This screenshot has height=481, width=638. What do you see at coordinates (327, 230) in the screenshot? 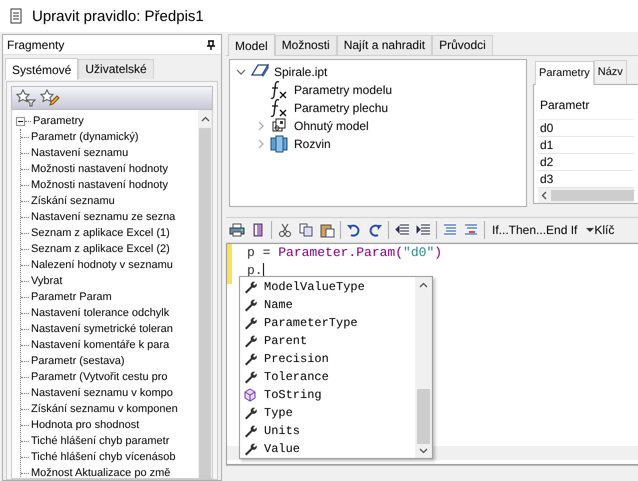
I see `paste-icon` at bounding box center [327, 230].